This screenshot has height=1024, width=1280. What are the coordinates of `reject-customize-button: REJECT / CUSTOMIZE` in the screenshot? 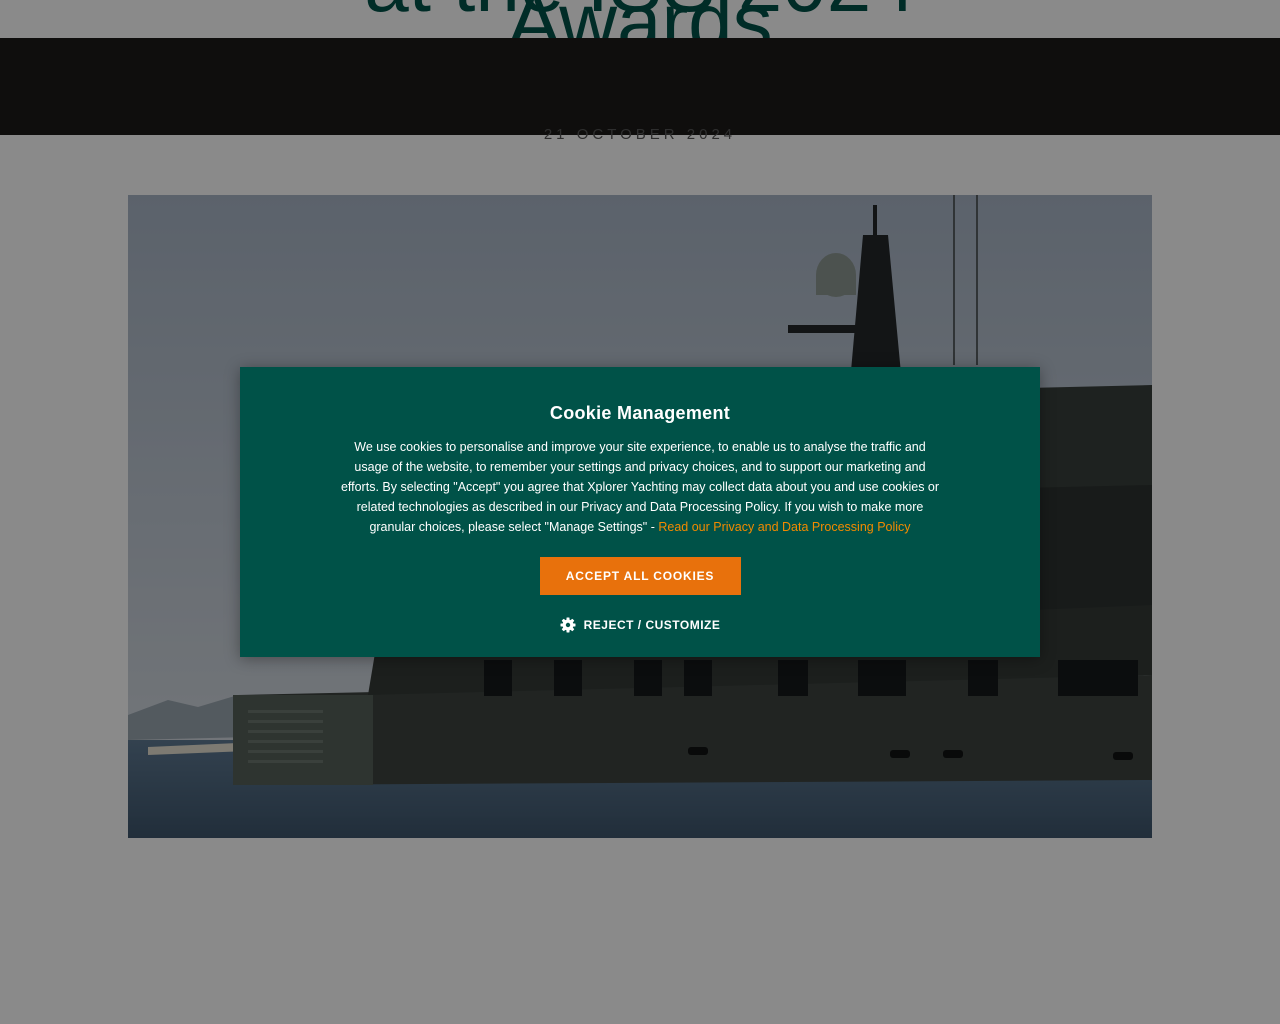 It's located at (640, 625).